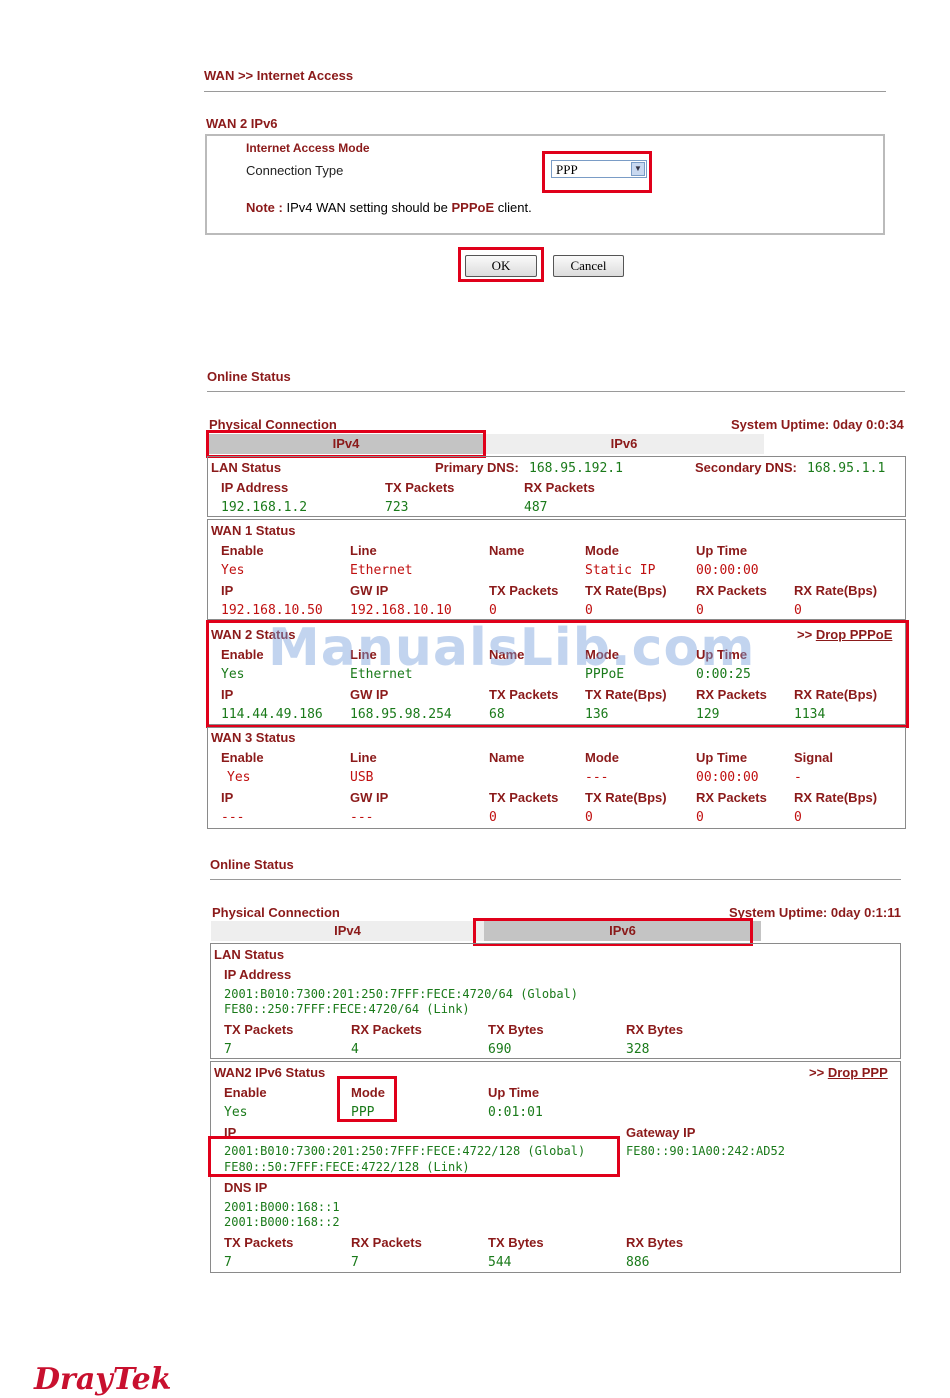 Image resolution: width=950 pixels, height=1398 pixels. Describe the element at coordinates (282, 1222) in the screenshot. I see `dns-ip-2: 2001:B000:168::2` at that location.